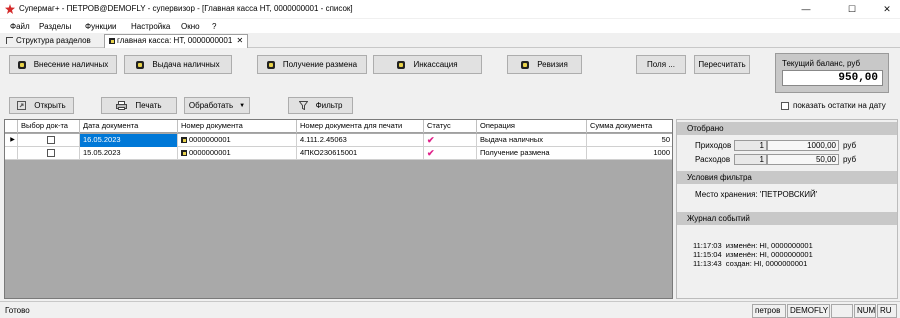  What do you see at coordinates (41, 105) in the screenshot?
I see `open-button: Открыть` at bounding box center [41, 105].